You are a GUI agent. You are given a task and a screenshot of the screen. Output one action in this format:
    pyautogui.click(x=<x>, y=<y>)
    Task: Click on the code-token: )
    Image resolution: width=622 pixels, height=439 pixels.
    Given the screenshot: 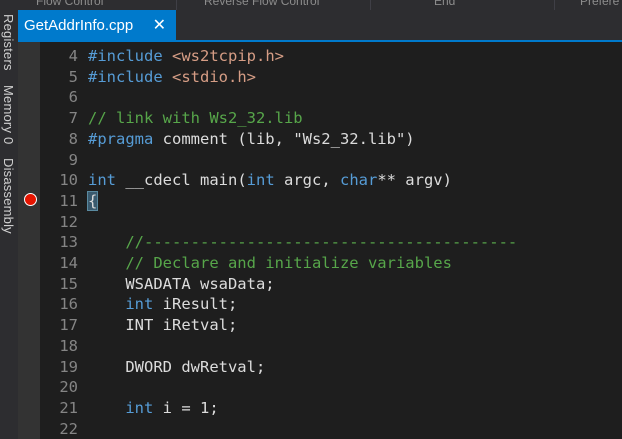 What is the action you would take?
    pyautogui.click(x=410, y=138)
    